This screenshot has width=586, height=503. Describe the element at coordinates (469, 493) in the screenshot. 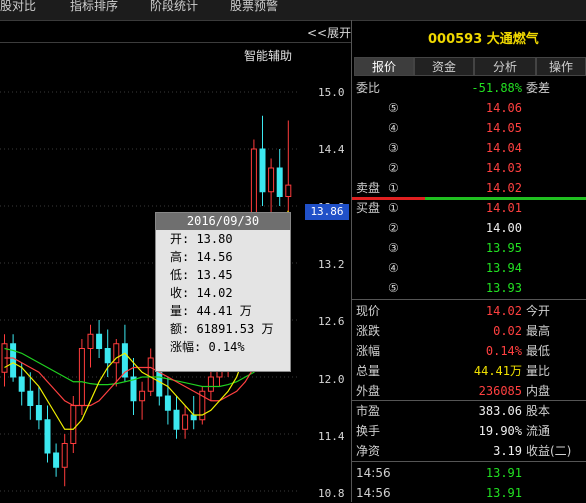

I see `tick-row: 14:56 13.91` at that location.